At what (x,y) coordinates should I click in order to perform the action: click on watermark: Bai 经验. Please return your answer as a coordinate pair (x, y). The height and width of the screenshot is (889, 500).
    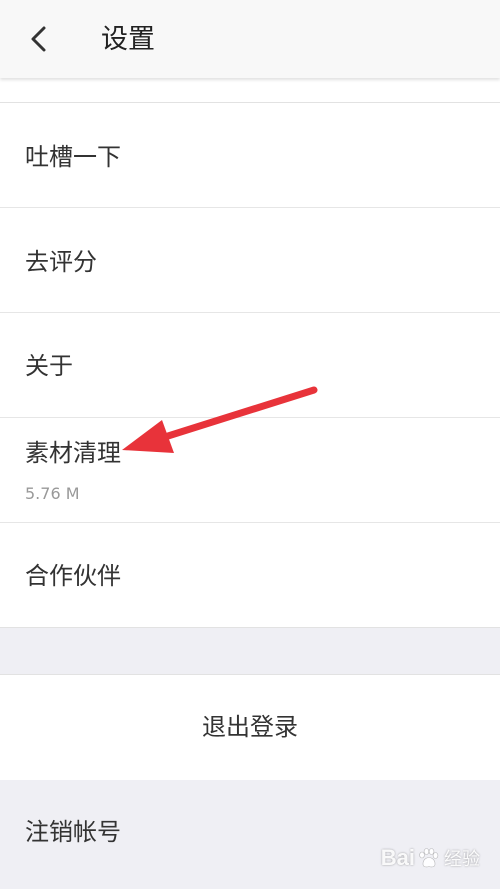
    Looking at the image, I should click on (430, 858).